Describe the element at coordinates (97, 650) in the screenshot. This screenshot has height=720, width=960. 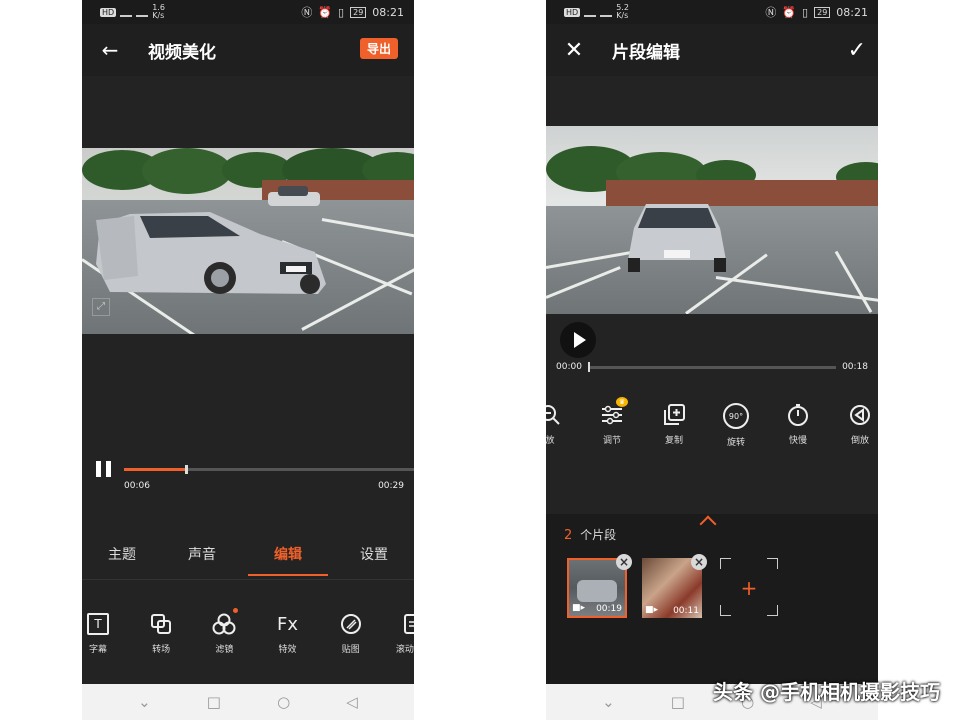
I see `tool-label: 字幕` at that location.